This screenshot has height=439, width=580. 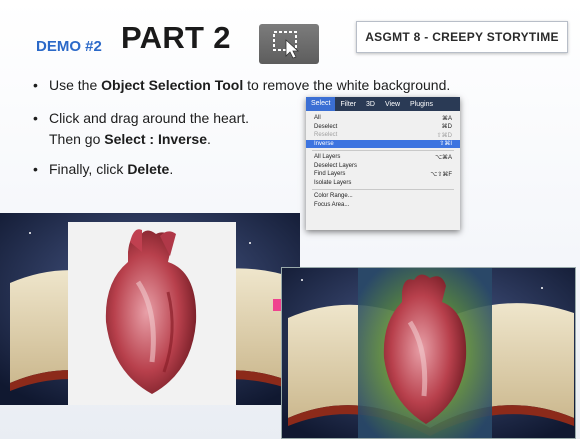 What do you see at coordinates (383, 127) in the screenshot?
I see `menu-item-deselect: Deselect ⌘D` at bounding box center [383, 127].